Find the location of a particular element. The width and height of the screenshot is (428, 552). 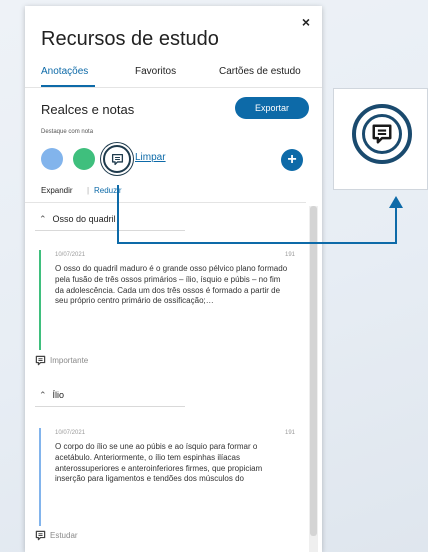

clear-link: Limpar is located at coordinates (150, 157).